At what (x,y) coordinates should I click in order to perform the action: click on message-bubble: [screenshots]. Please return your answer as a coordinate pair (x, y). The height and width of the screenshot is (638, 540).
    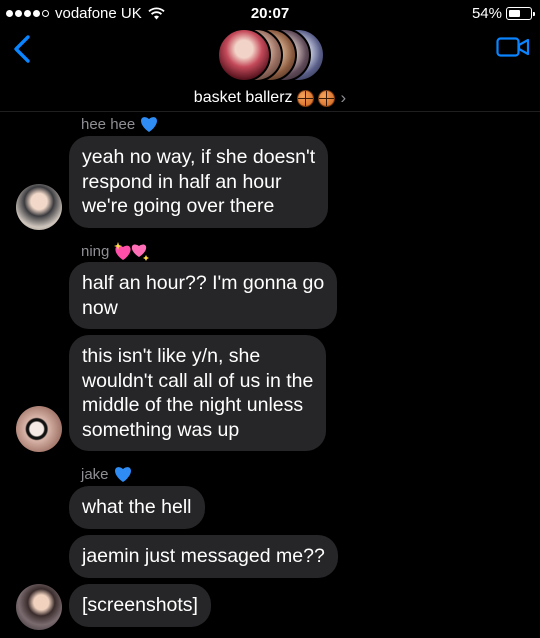
    Looking at the image, I should click on (140, 605).